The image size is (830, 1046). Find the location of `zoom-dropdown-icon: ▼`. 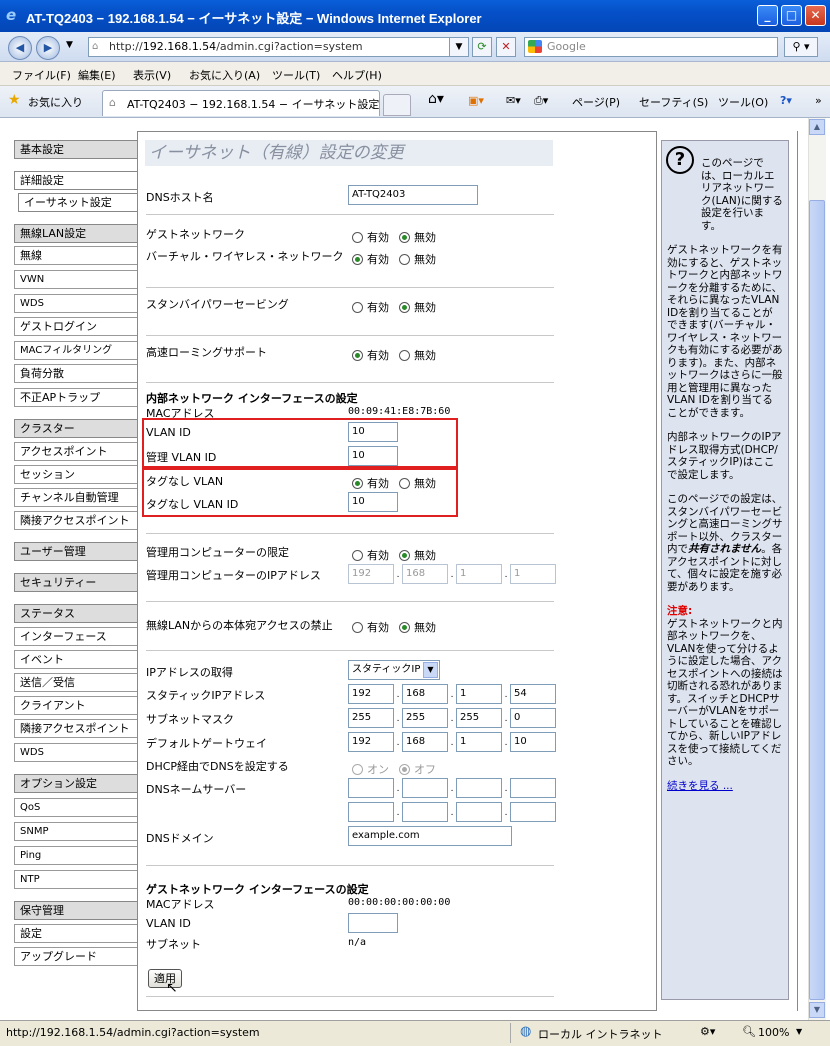

zoom-dropdown-icon: ▼ is located at coordinates (799, 1031).